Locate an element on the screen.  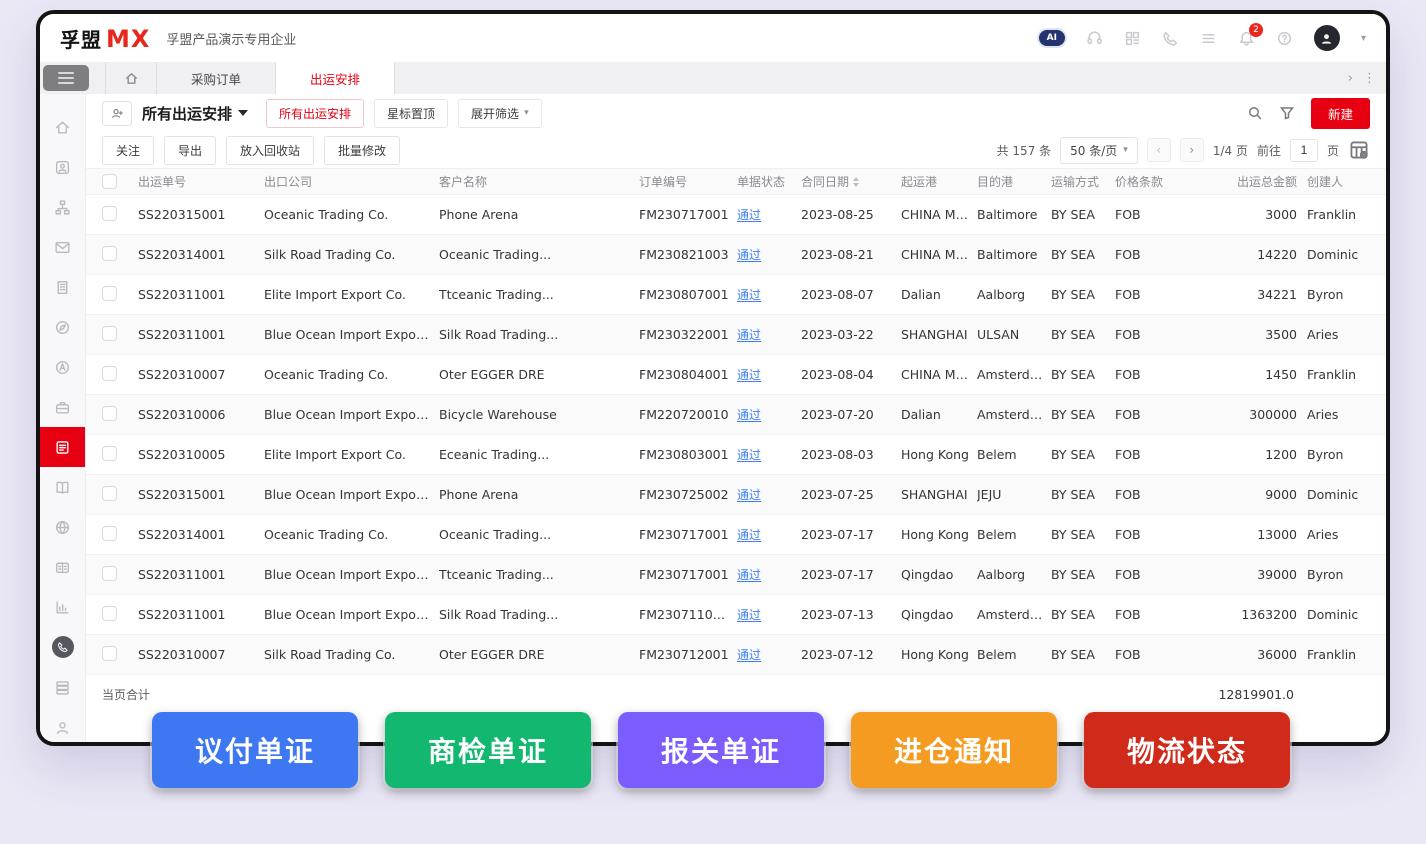
avatar is located at coordinates (1326, 38).